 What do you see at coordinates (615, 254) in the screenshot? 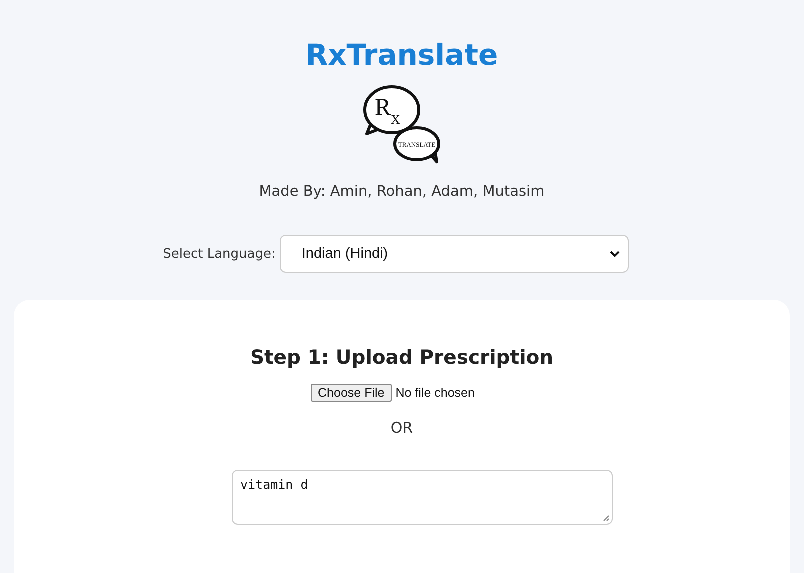
I see `chevron-down-icon` at bounding box center [615, 254].